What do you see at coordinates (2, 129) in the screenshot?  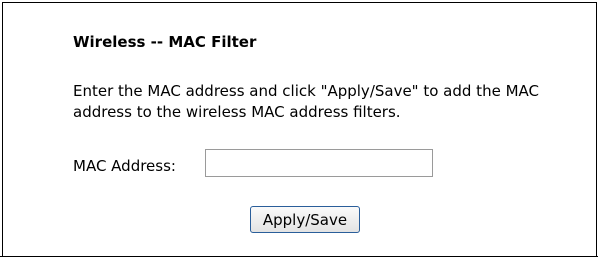 I see `panel-left-border` at bounding box center [2, 129].